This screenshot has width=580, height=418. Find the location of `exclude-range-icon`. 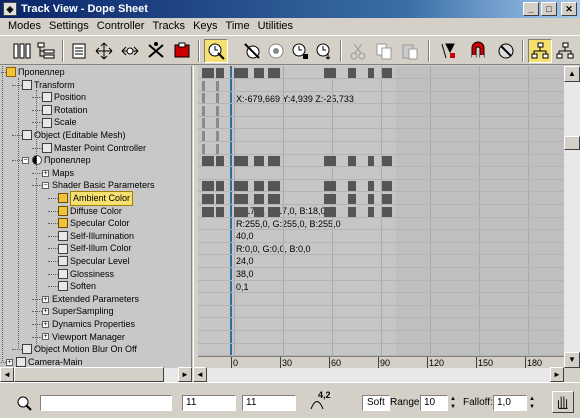

exclude-range-icon is located at coordinates (324, 51).